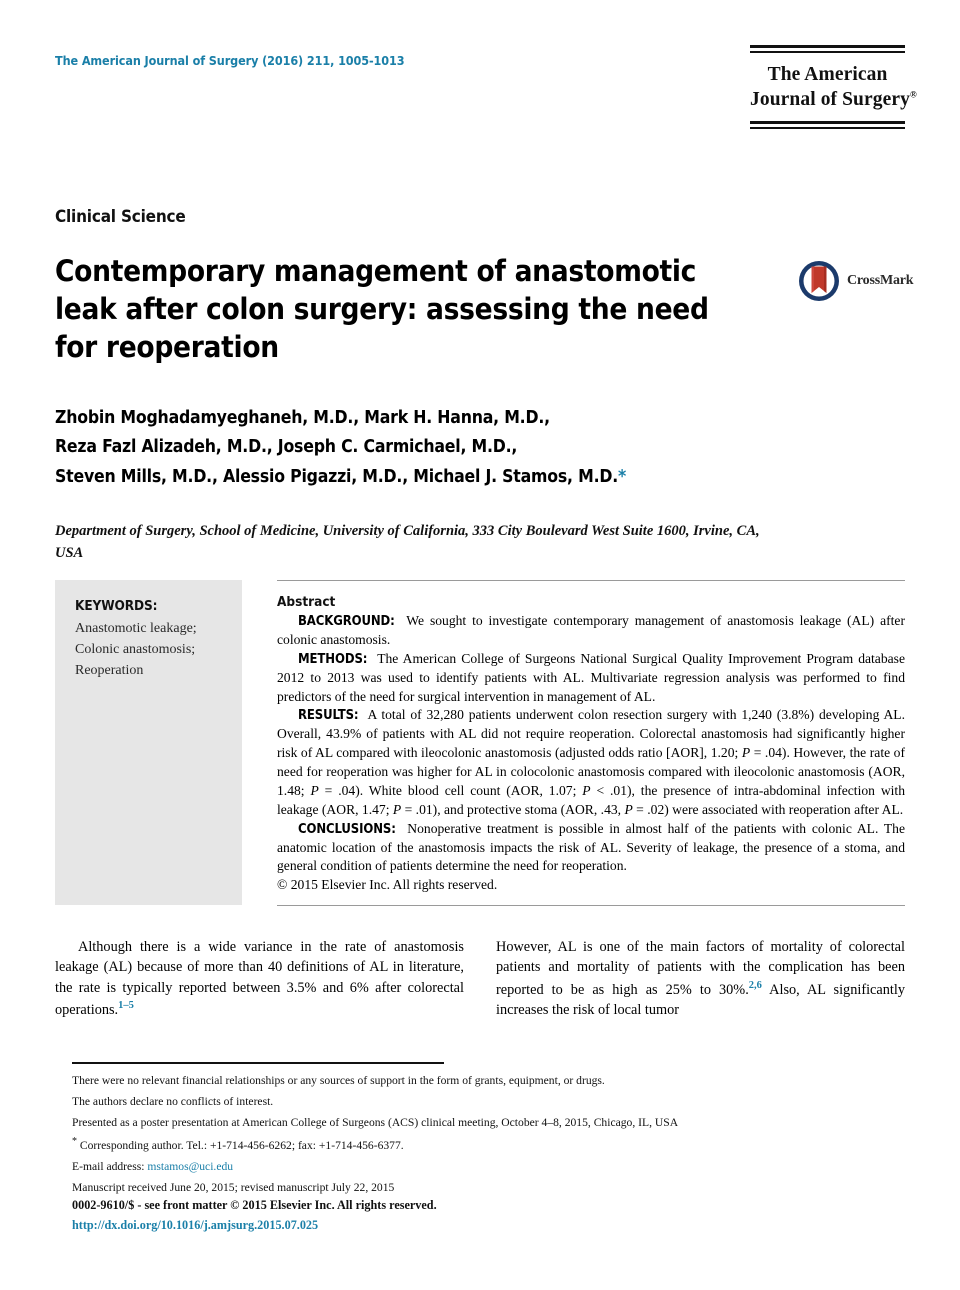 The width and height of the screenshot is (960, 1290). I want to click on abstract-label-results: RESULTS:, so click(328, 716).